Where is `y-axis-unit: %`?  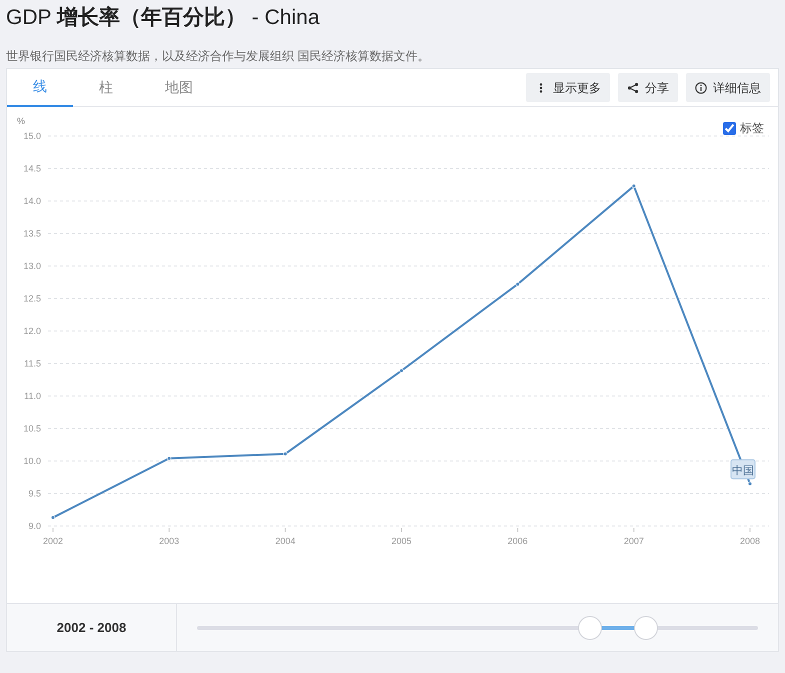 y-axis-unit: % is located at coordinates (21, 121).